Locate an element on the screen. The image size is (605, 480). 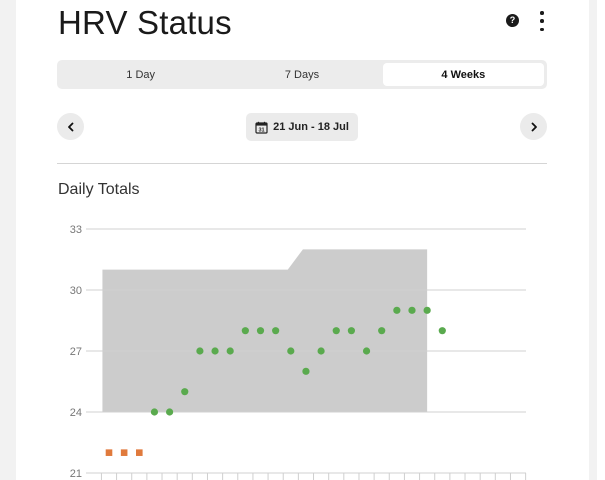
y-tick-label: 27 is located at coordinates (76, 352).